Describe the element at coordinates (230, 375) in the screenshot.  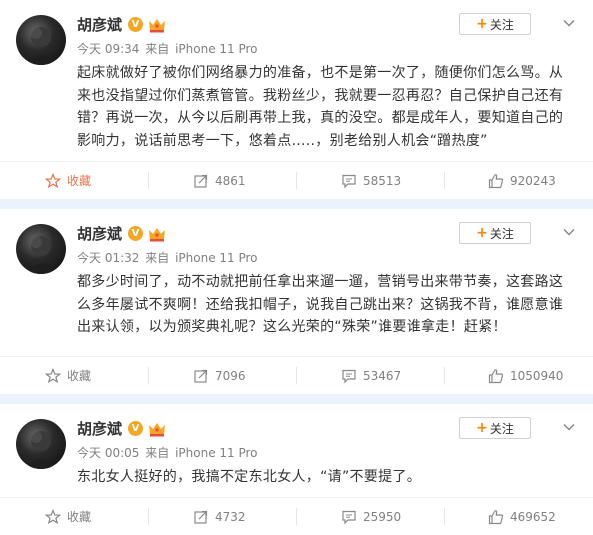
I see `repost-count: 7096` at that location.